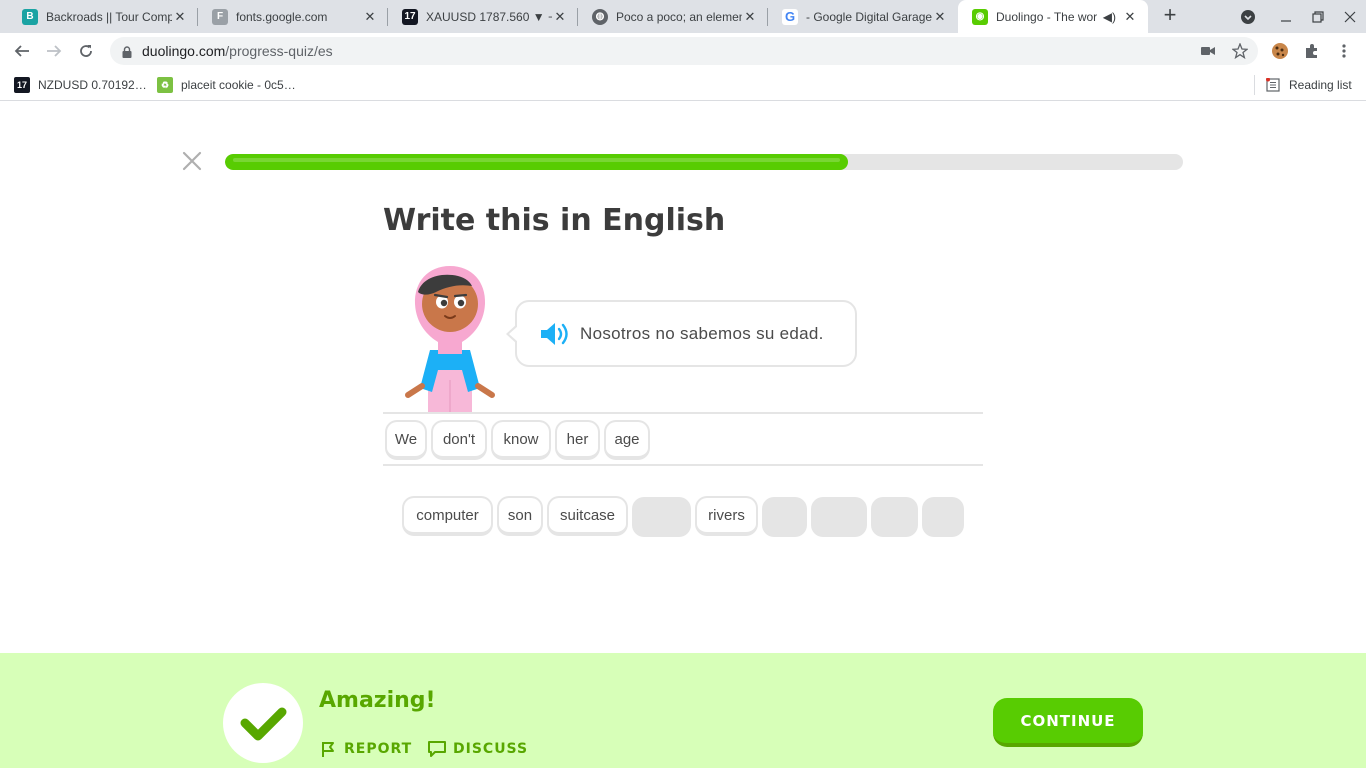 The height and width of the screenshot is (768, 1366). Describe the element at coordinates (521, 440) in the screenshot. I see `answer-word-chip: know` at that location.